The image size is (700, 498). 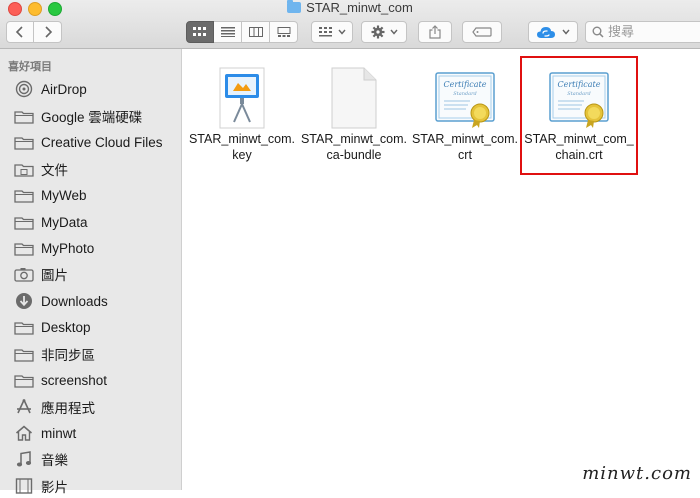 I want to click on certificate-title: Certificate, so click(x=465, y=84).